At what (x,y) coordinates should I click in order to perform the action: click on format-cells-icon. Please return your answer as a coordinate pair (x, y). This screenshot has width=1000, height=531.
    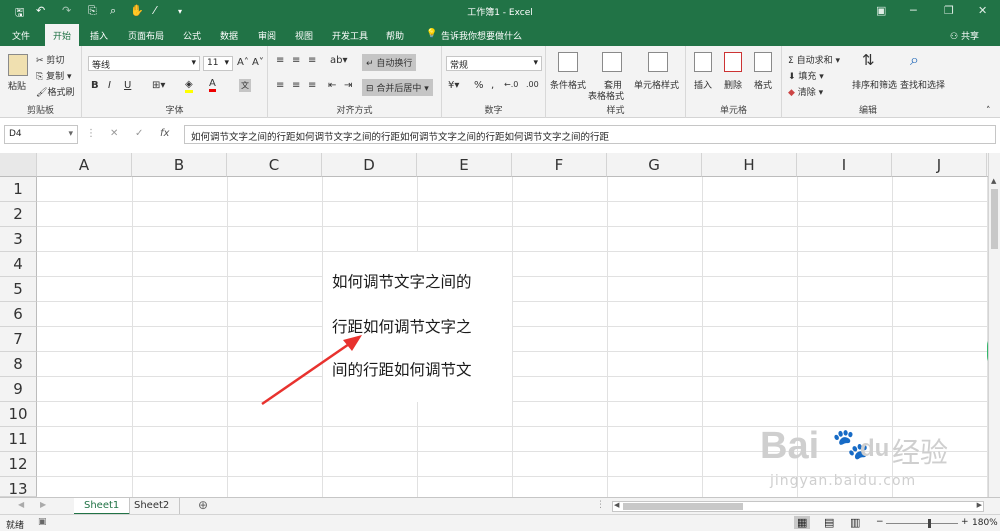
    Looking at the image, I should click on (763, 62).